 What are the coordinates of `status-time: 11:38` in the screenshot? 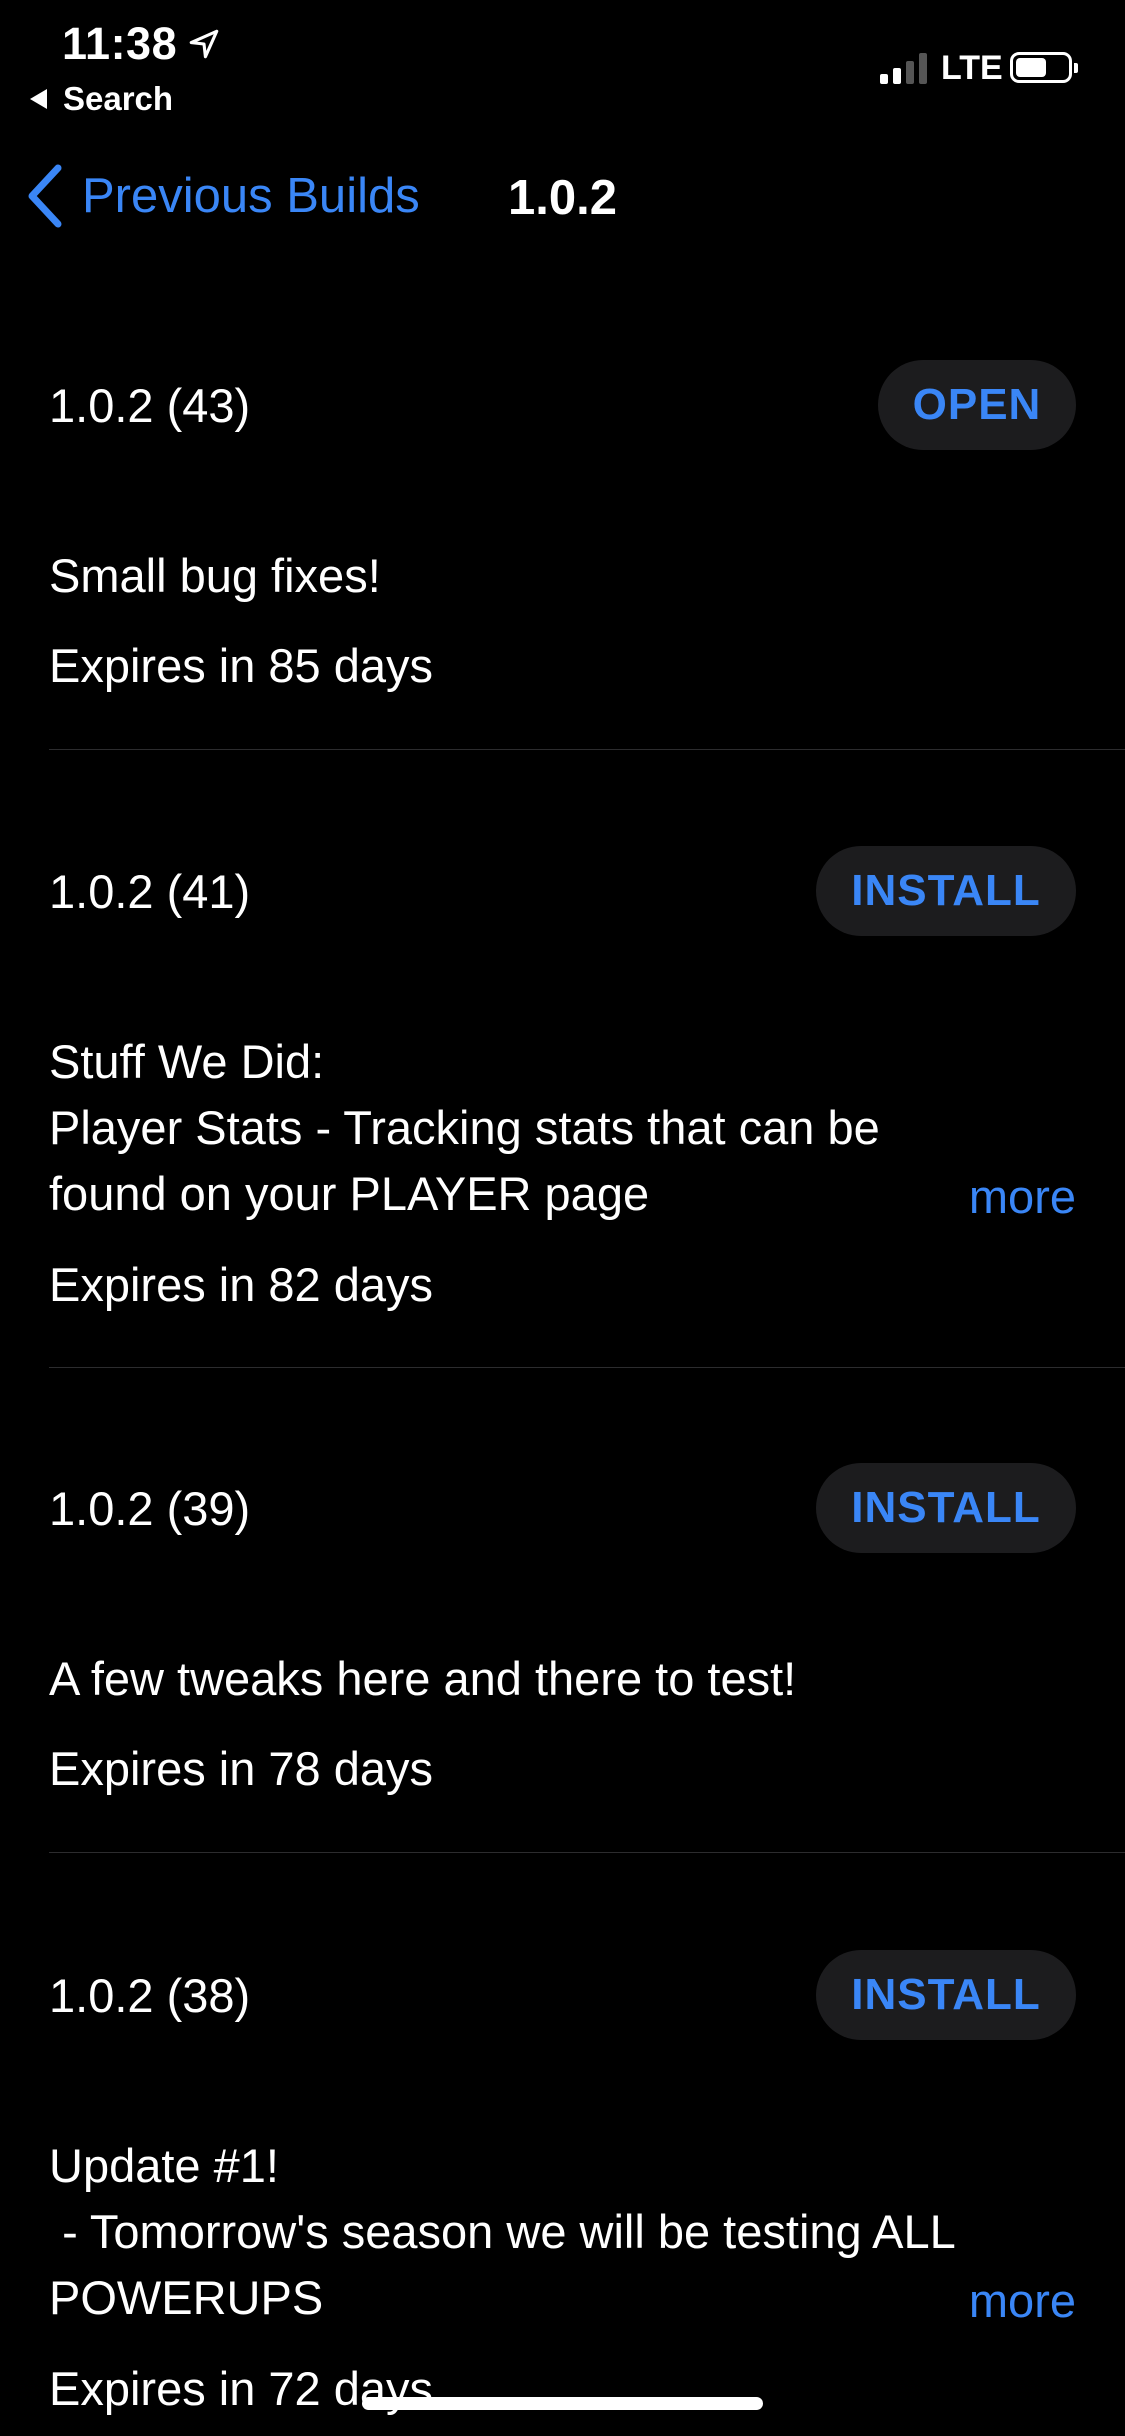 It's located at (141, 44).